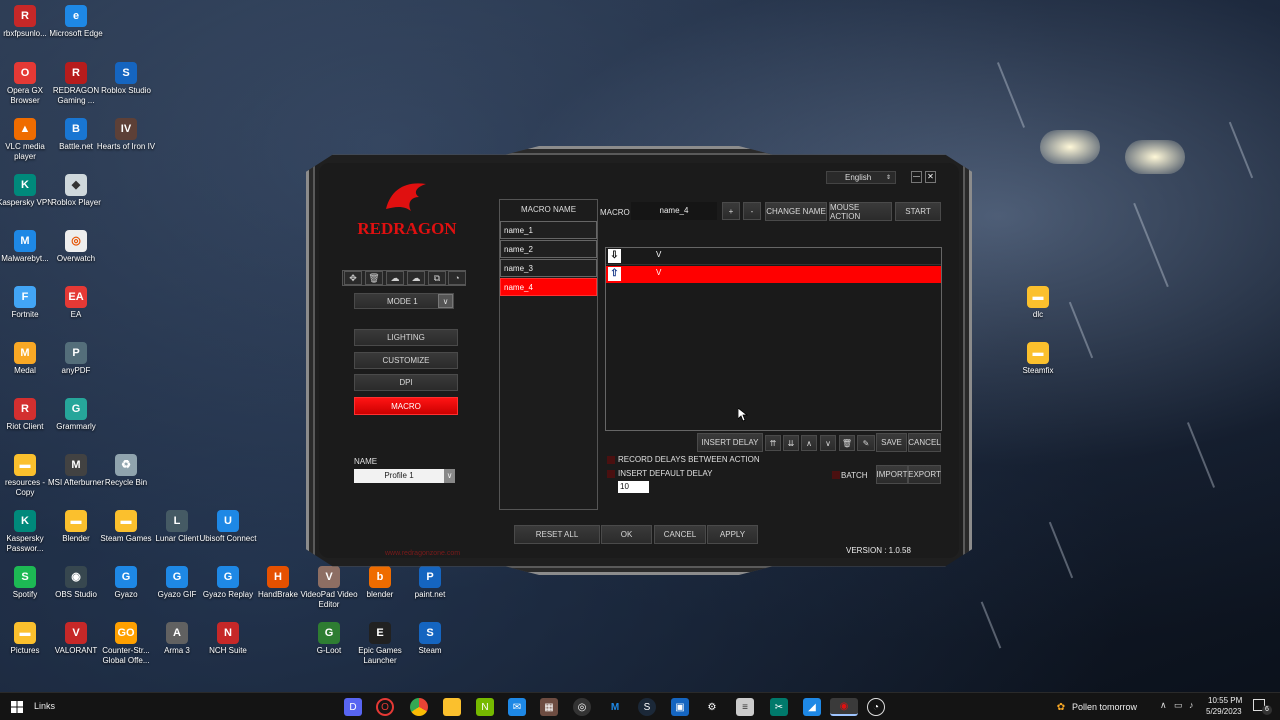 This screenshot has height=720, width=1280. I want to click on desktop-icon: ♻ Recycle Bin, so click(126, 471).